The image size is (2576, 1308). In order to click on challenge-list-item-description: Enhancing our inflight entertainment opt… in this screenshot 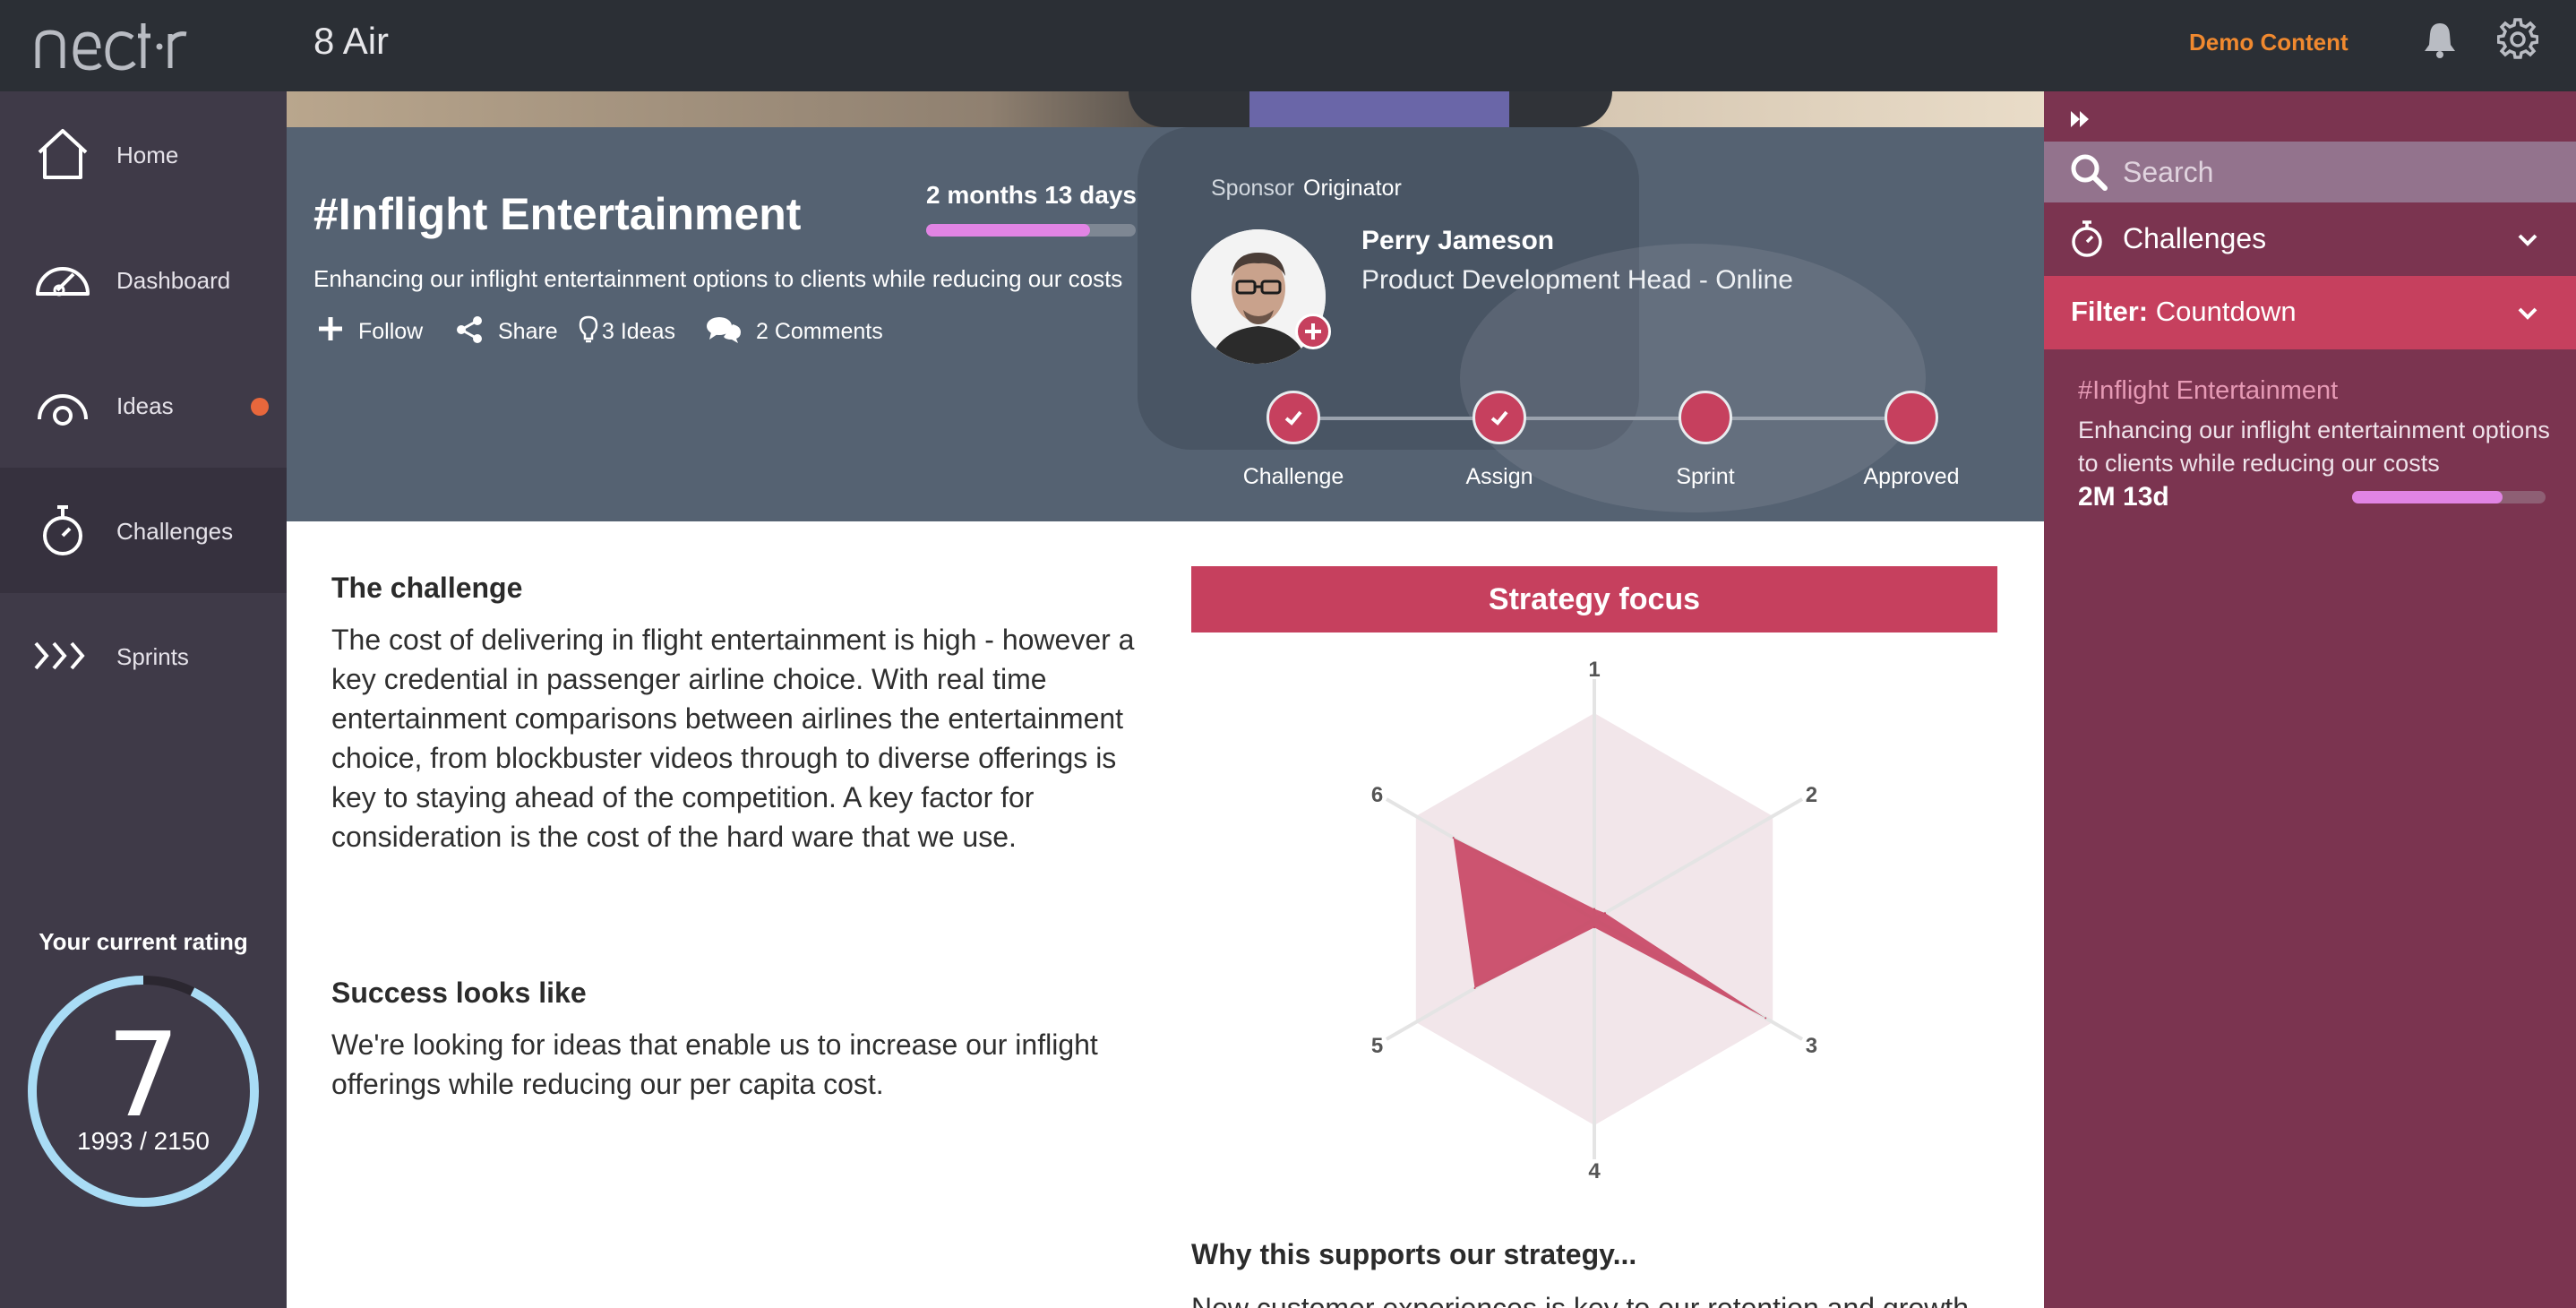, I will do `click(2314, 447)`.